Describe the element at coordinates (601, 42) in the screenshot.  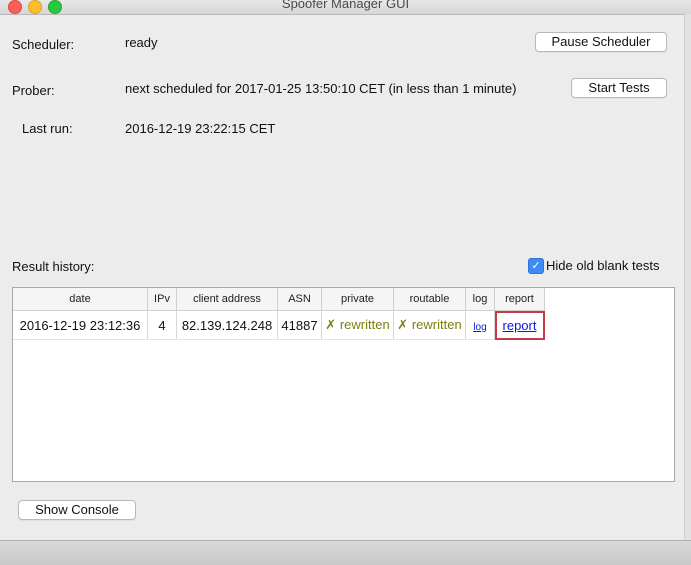
I see `pause-scheduler-button: Pause Scheduler` at that location.